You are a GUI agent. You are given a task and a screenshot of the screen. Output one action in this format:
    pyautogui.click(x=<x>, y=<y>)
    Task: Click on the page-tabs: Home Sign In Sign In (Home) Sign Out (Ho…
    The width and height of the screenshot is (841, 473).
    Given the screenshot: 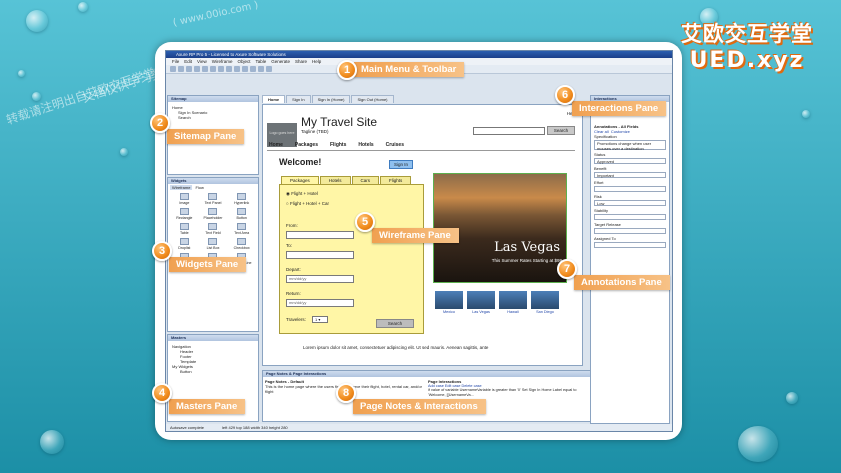 What is the action you would take?
    pyautogui.click(x=328, y=99)
    